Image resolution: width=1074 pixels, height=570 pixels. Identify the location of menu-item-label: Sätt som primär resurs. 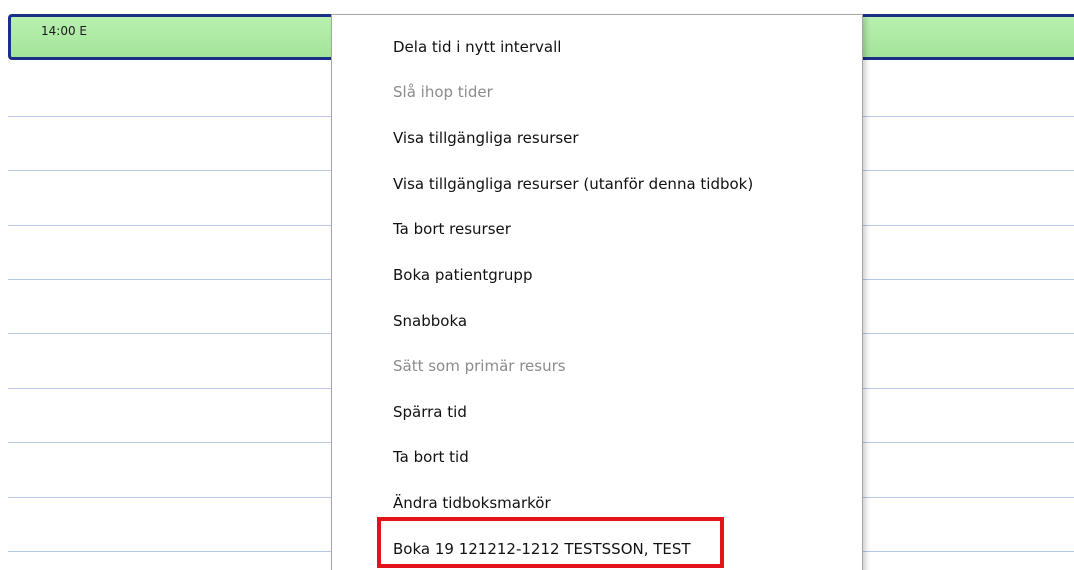
(479, 366).